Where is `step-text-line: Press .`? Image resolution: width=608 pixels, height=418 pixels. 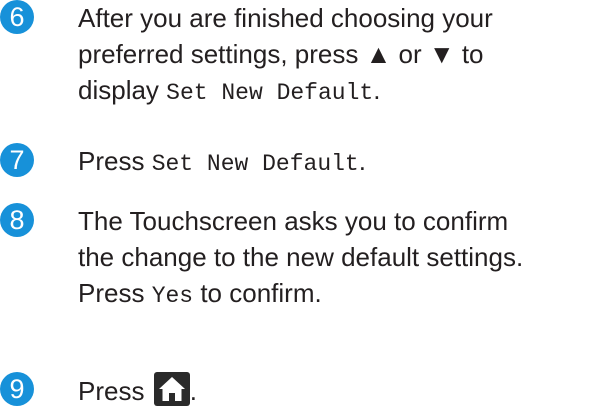
step-text-line: Press . is located at coordinates (342, 393).